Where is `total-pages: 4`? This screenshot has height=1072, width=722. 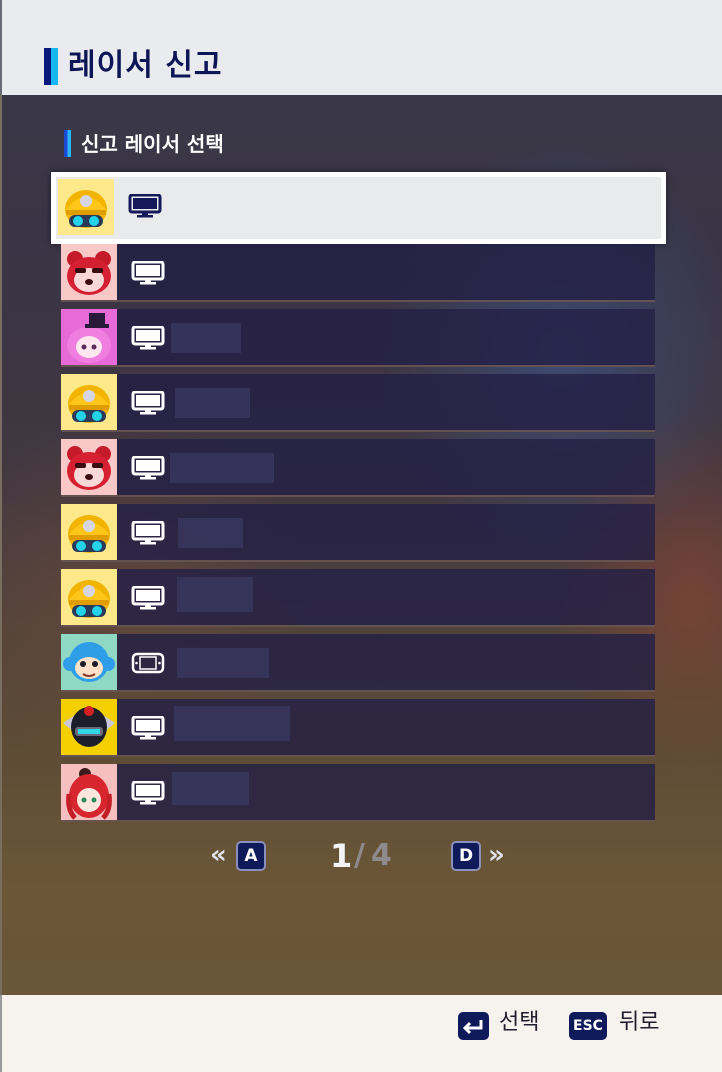
total-pages: 4 is located at coordinates (381, 855).